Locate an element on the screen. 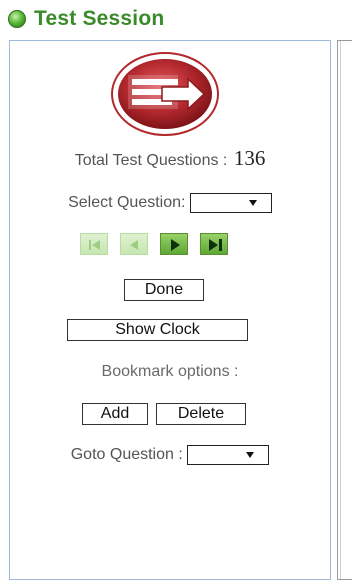  total-questions: Total Test Questions : 136 is located at coordinates (170, 158).